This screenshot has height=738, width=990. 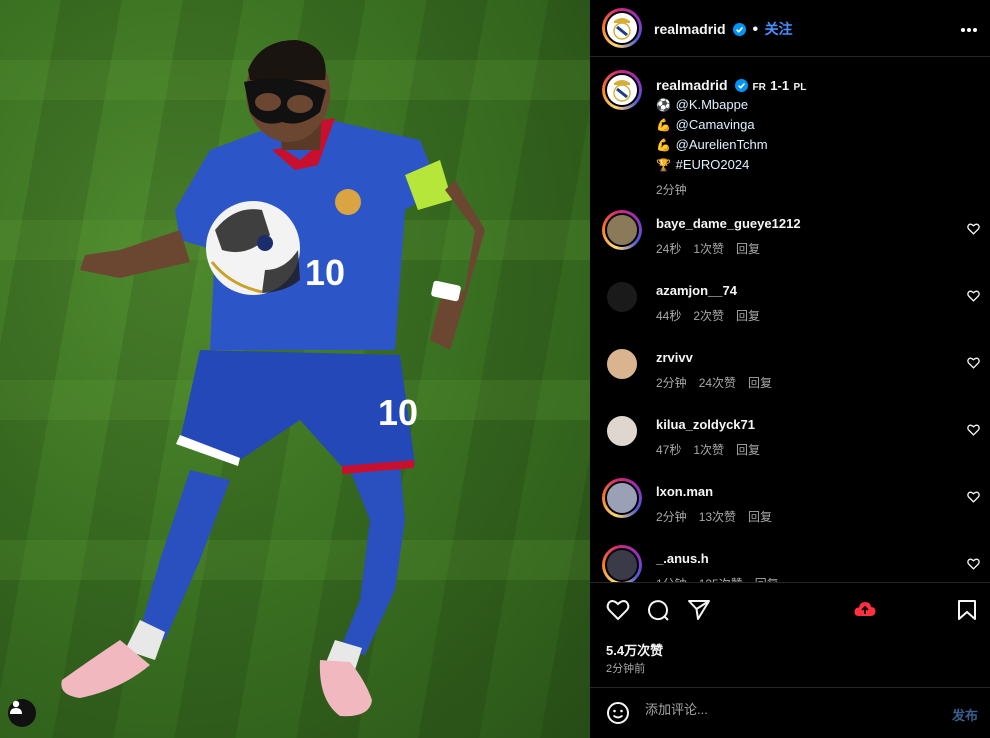 I want to click on comment-item: zrvivv 2分钟 24次赞 回复, so click(x=790, y=364).